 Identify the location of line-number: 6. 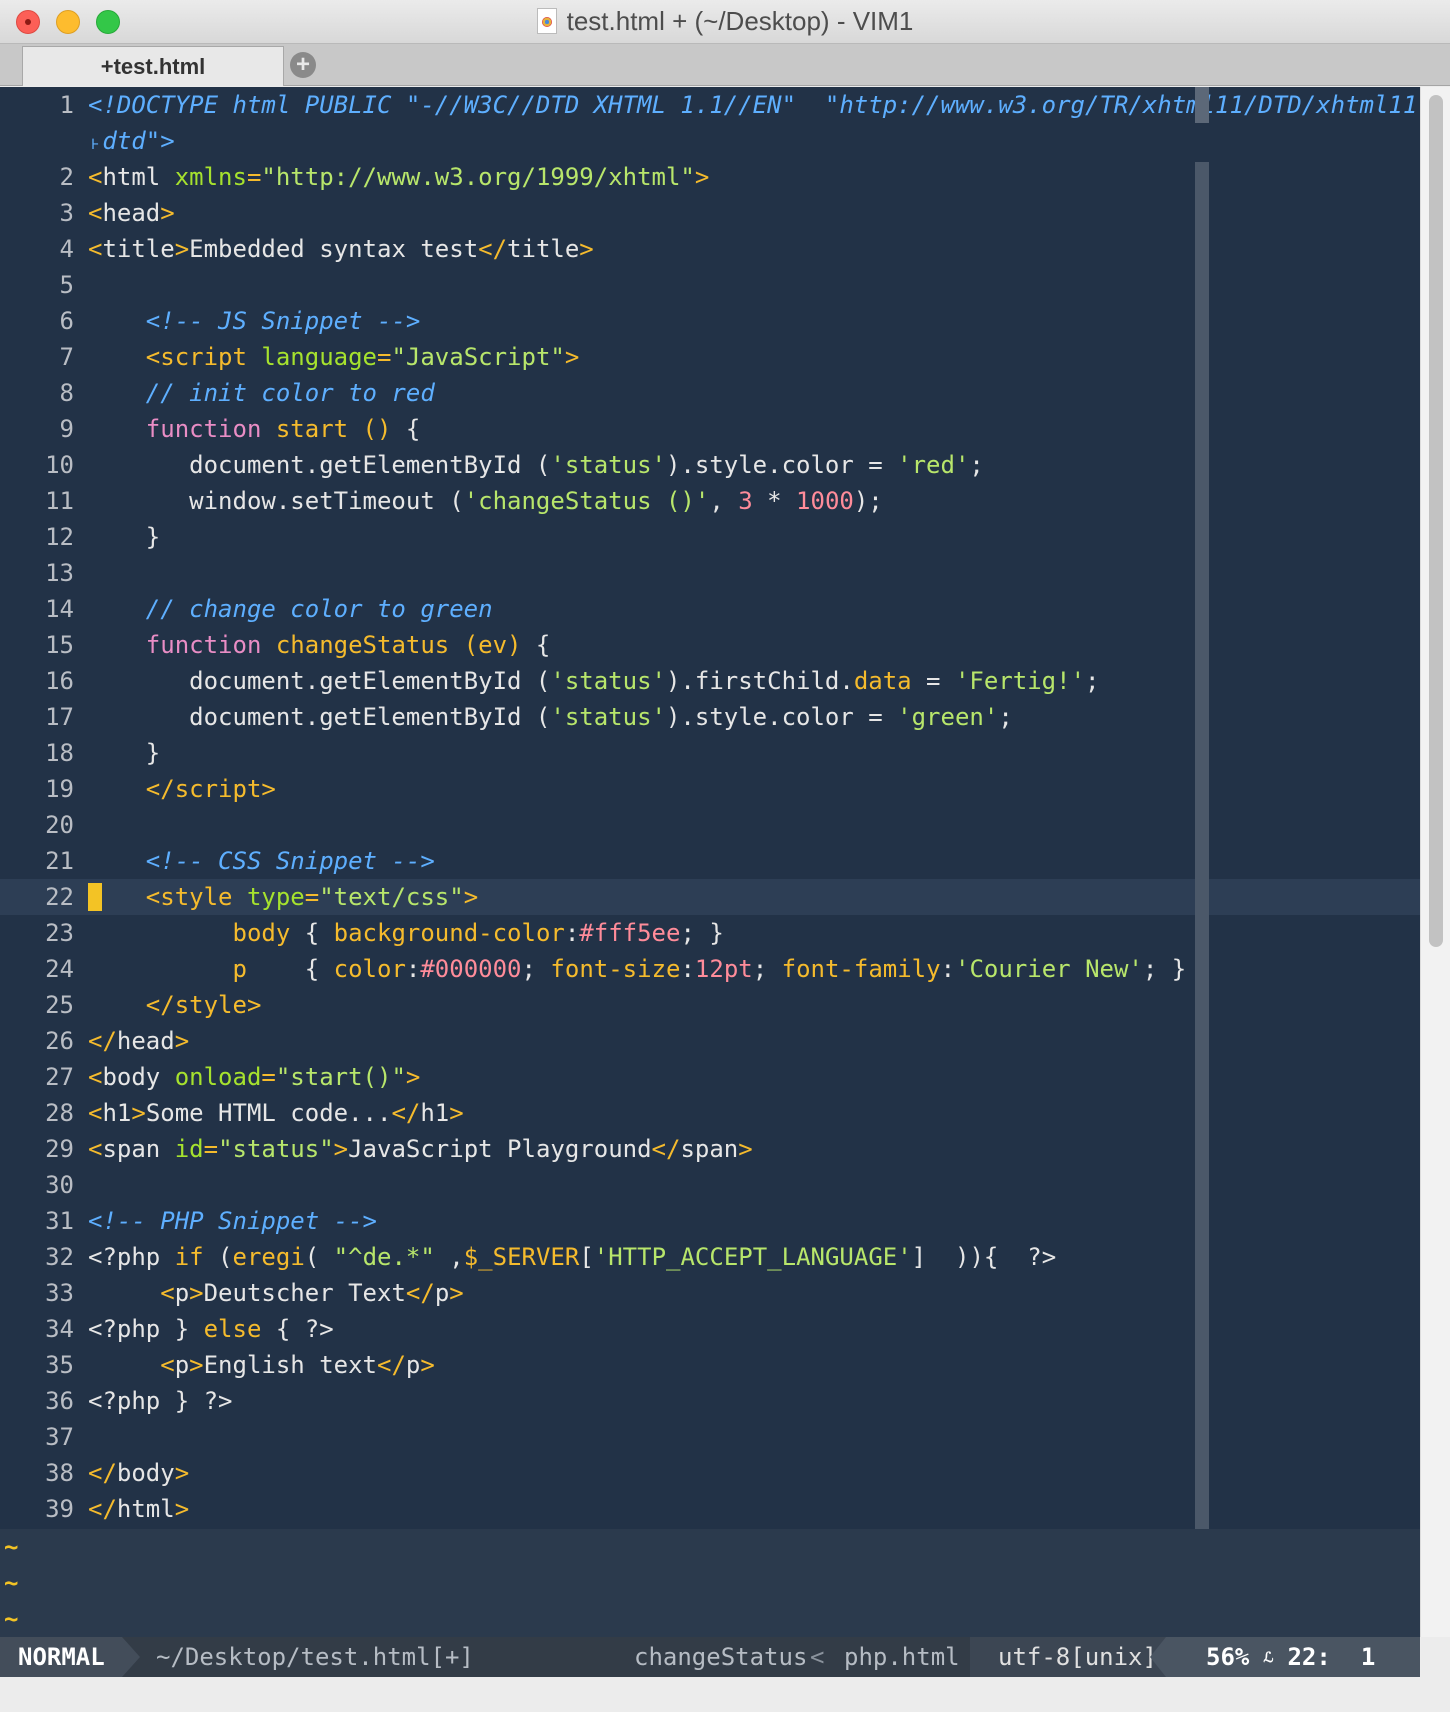
(66, 321).